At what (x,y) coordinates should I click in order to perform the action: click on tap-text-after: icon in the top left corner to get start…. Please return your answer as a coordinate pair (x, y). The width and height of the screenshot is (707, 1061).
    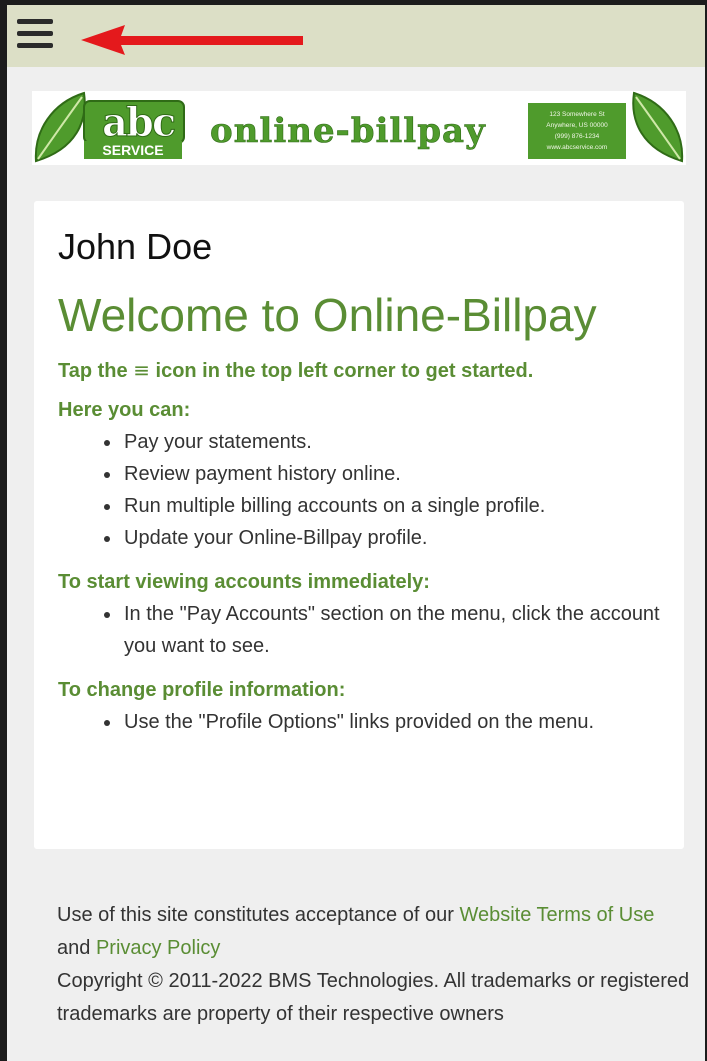
    Looking at the image, I should click on (341, 371).